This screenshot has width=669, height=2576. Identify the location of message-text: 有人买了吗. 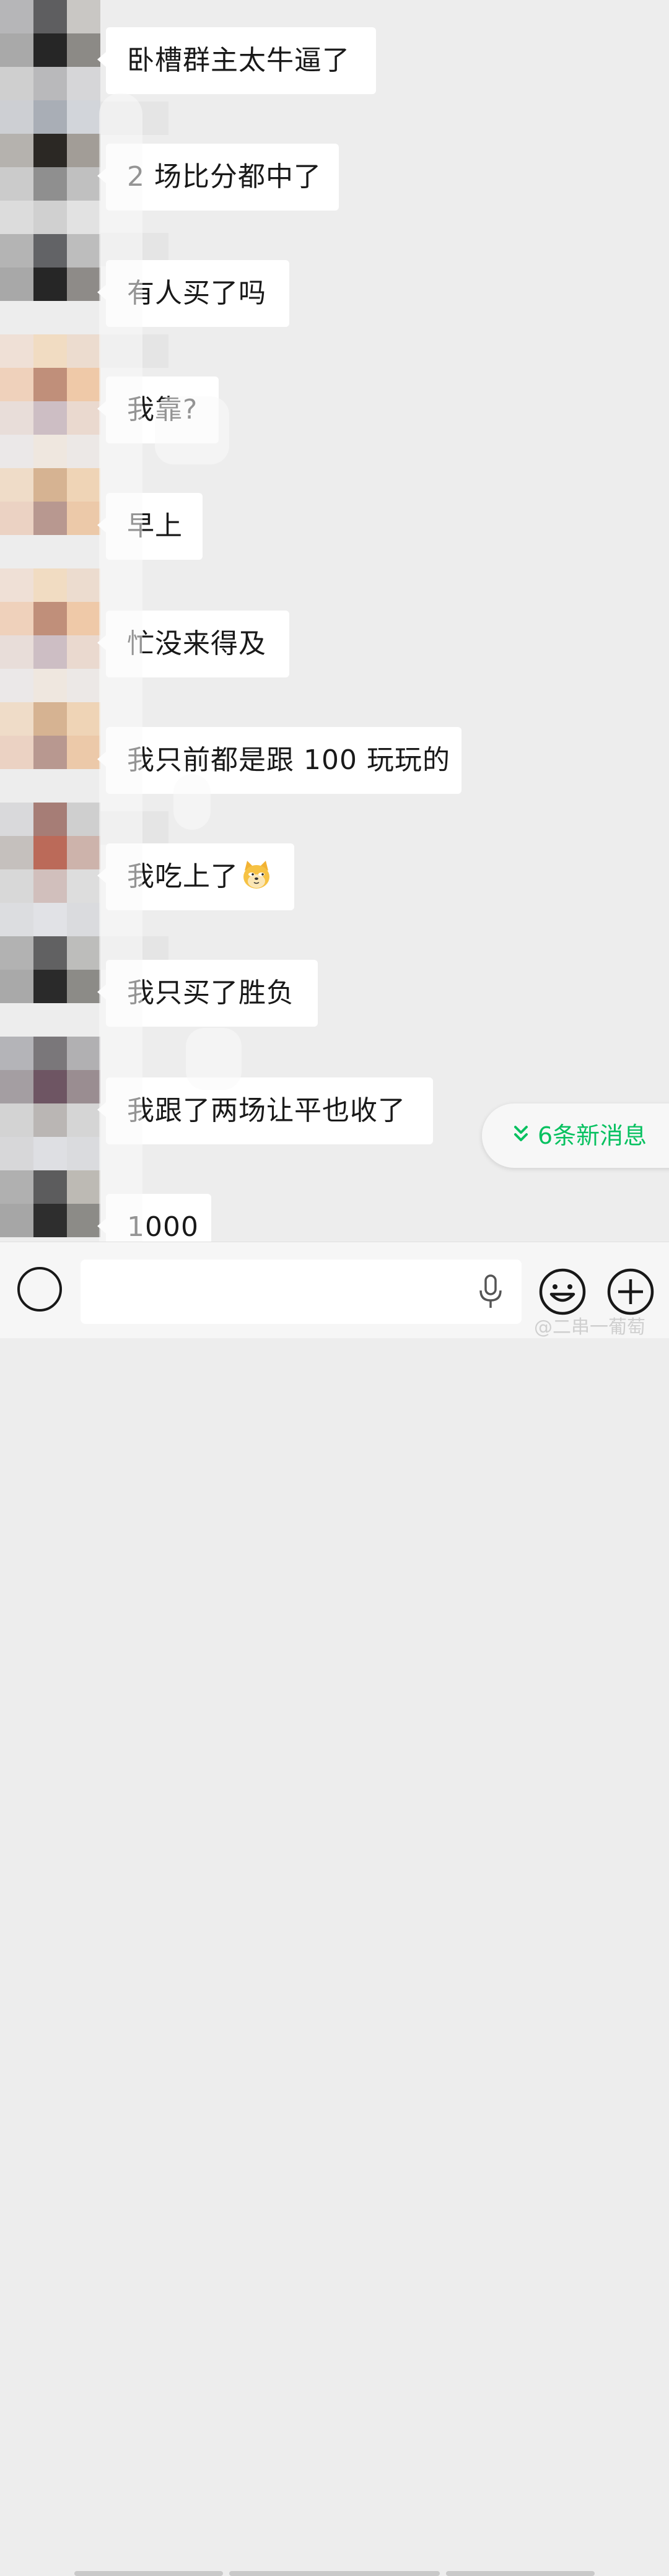
(196, 293).